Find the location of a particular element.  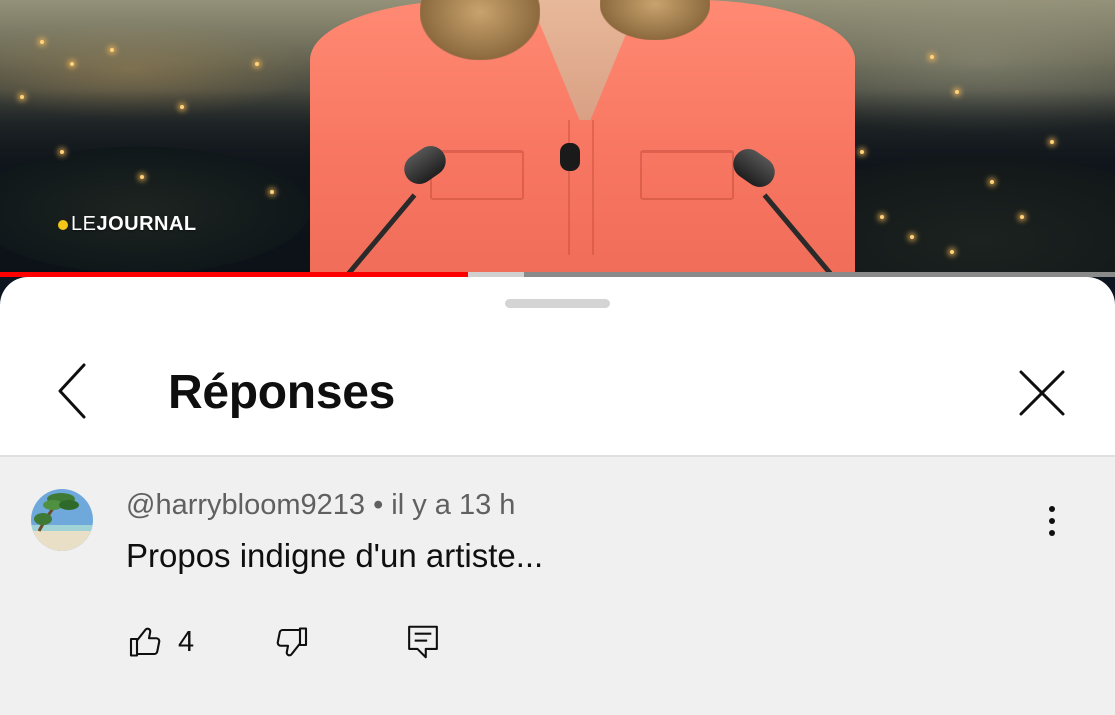

channel-logo: LE JOURNAL is located at coordinates (127, 224).